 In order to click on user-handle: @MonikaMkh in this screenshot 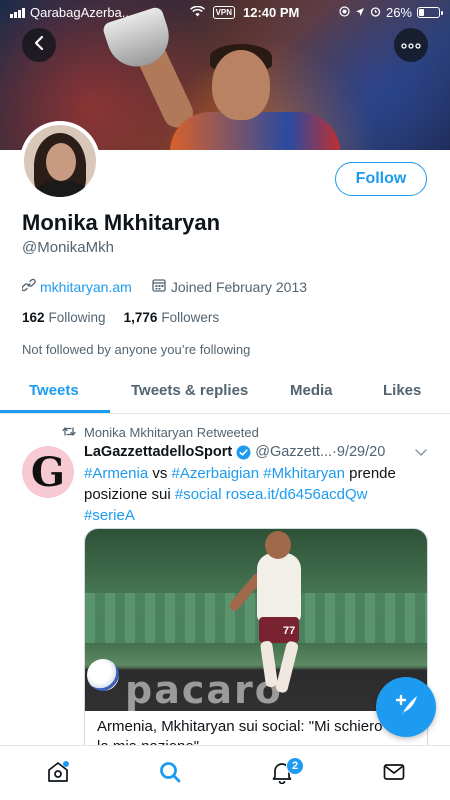, I will do `click(68, 247)`.